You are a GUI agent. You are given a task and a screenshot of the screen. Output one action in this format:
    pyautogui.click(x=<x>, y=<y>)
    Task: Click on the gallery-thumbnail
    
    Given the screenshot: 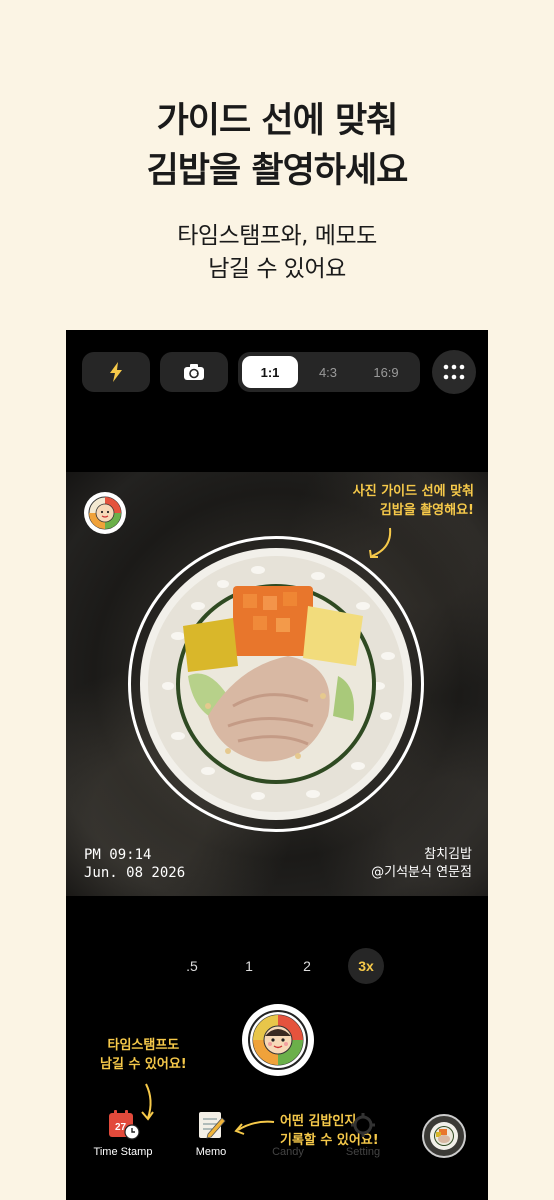 What is the action you would take?
    pyautogui.click(x=444, y=1136)
    